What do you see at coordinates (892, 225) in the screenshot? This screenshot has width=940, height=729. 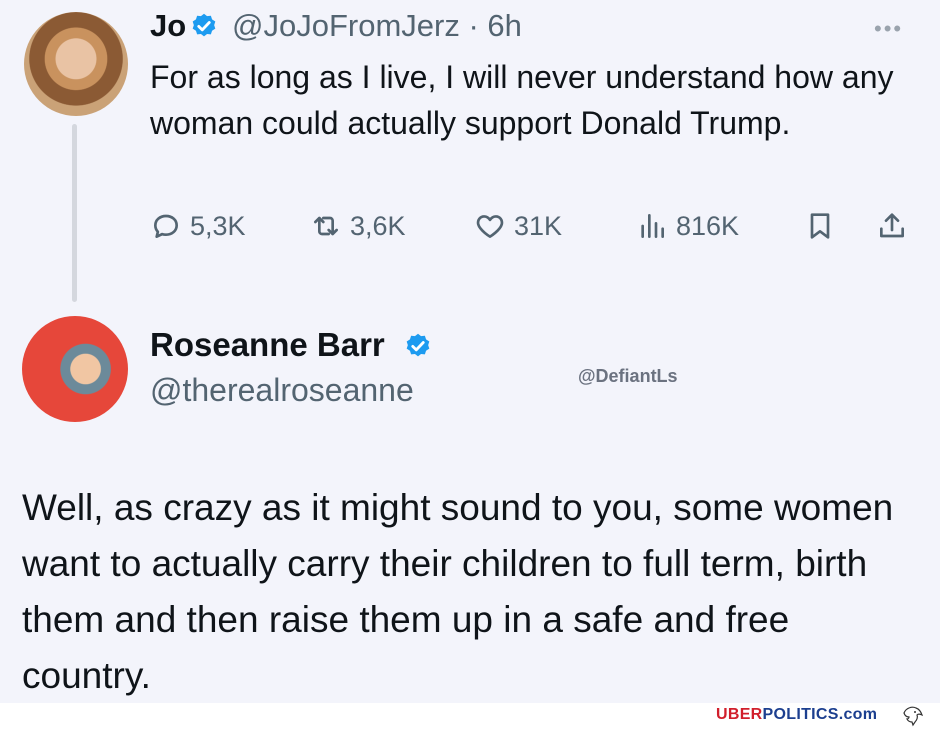 I see `share-icon` at bounding box center [892, 225].